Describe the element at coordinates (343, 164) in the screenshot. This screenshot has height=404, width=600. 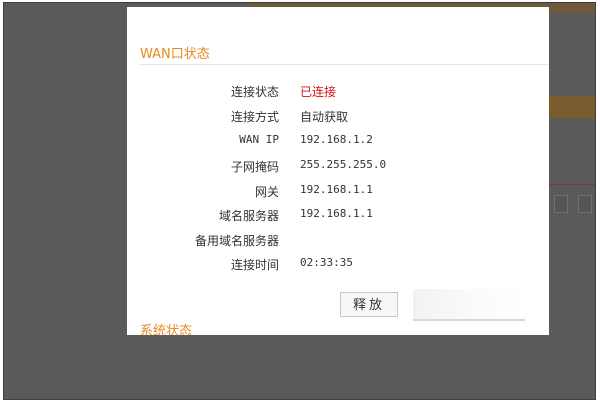
I see `subnet-mask-value: 255.255.255.0` at that location.